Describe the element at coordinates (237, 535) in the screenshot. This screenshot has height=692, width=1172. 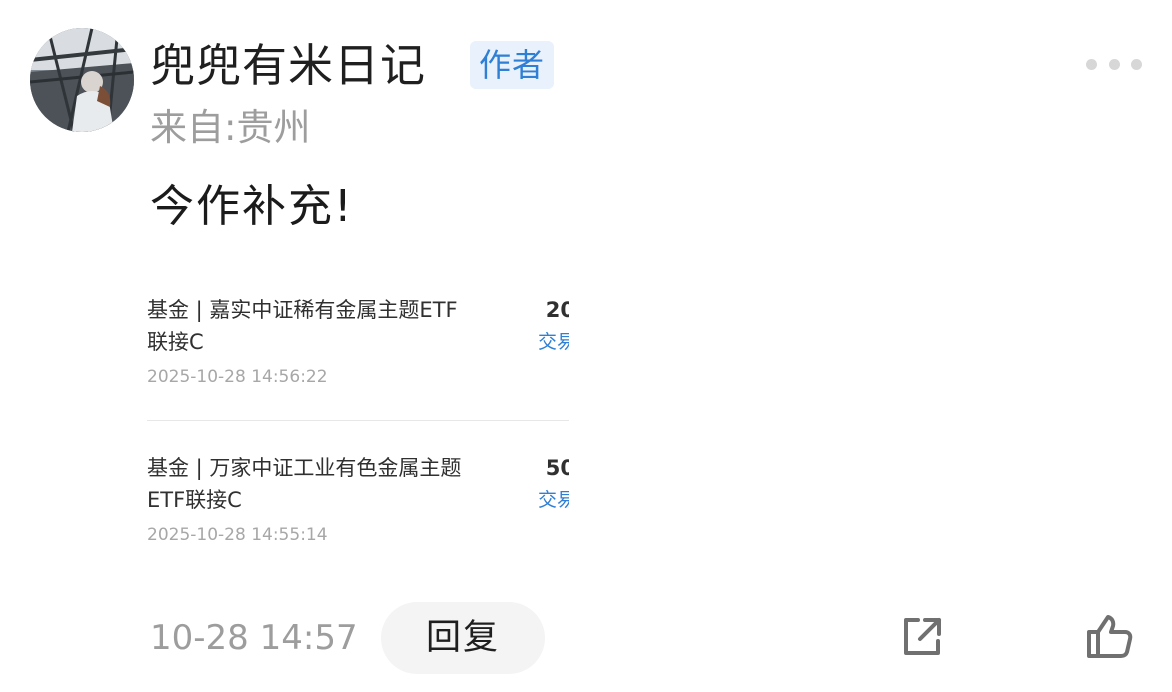
I see `trade-time: 2025-10-28 14:55:14` at that location.